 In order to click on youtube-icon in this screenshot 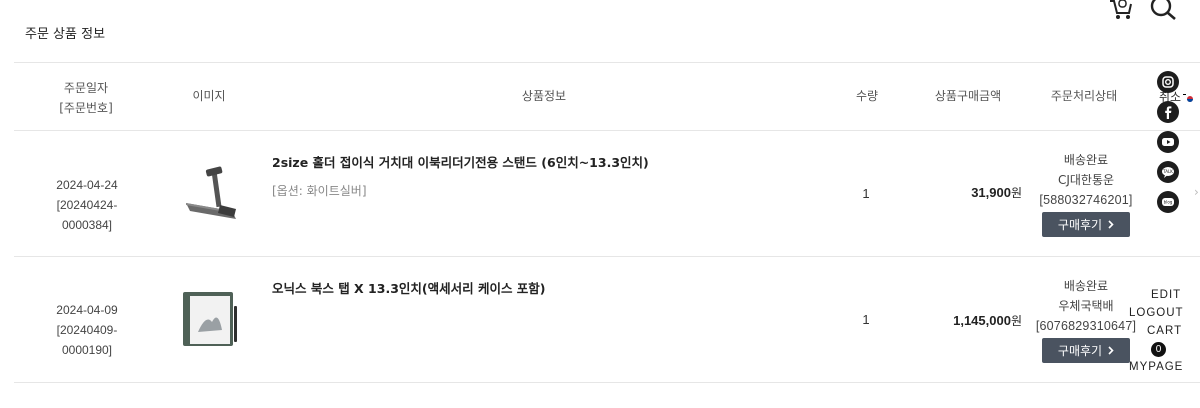, I will do `click(1168, 142)`.